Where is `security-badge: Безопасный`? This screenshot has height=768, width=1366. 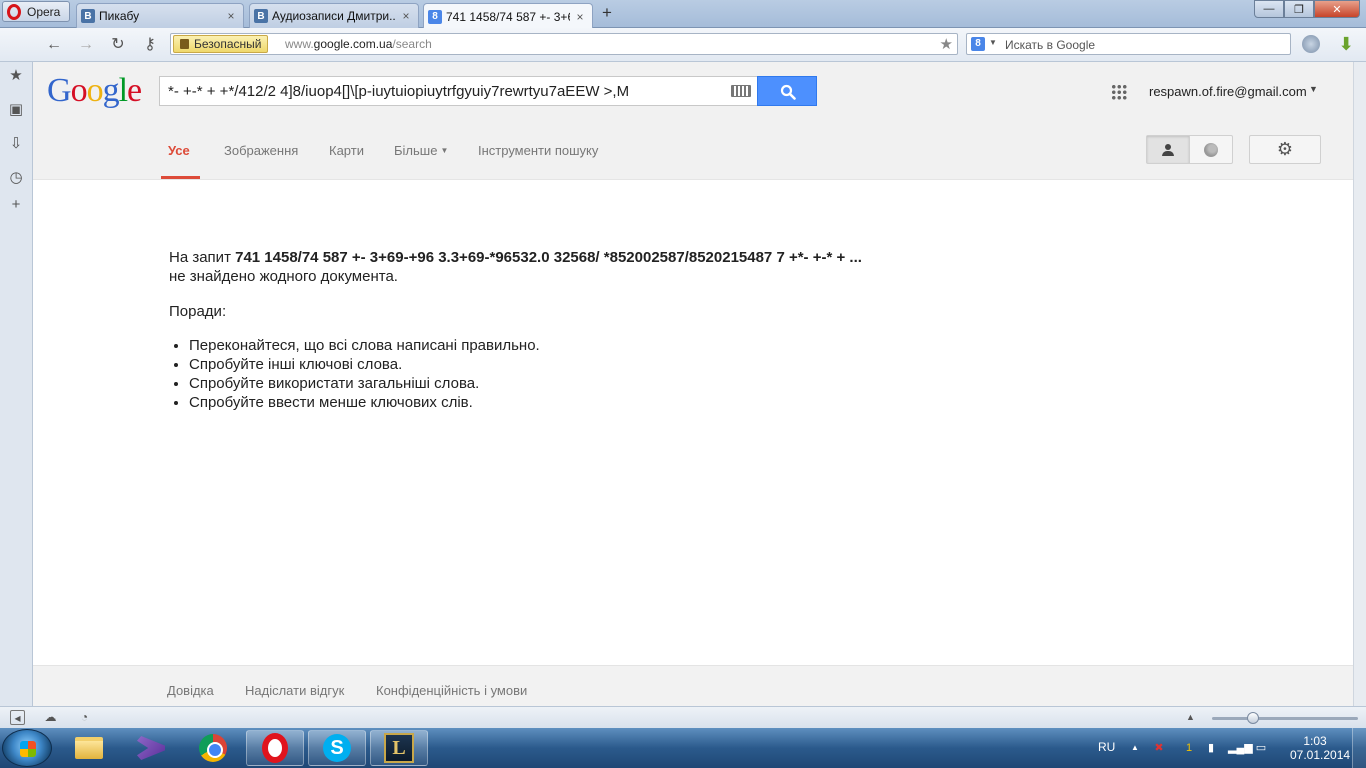 security-badge: Безопасный is located at coordinates (221, 44).